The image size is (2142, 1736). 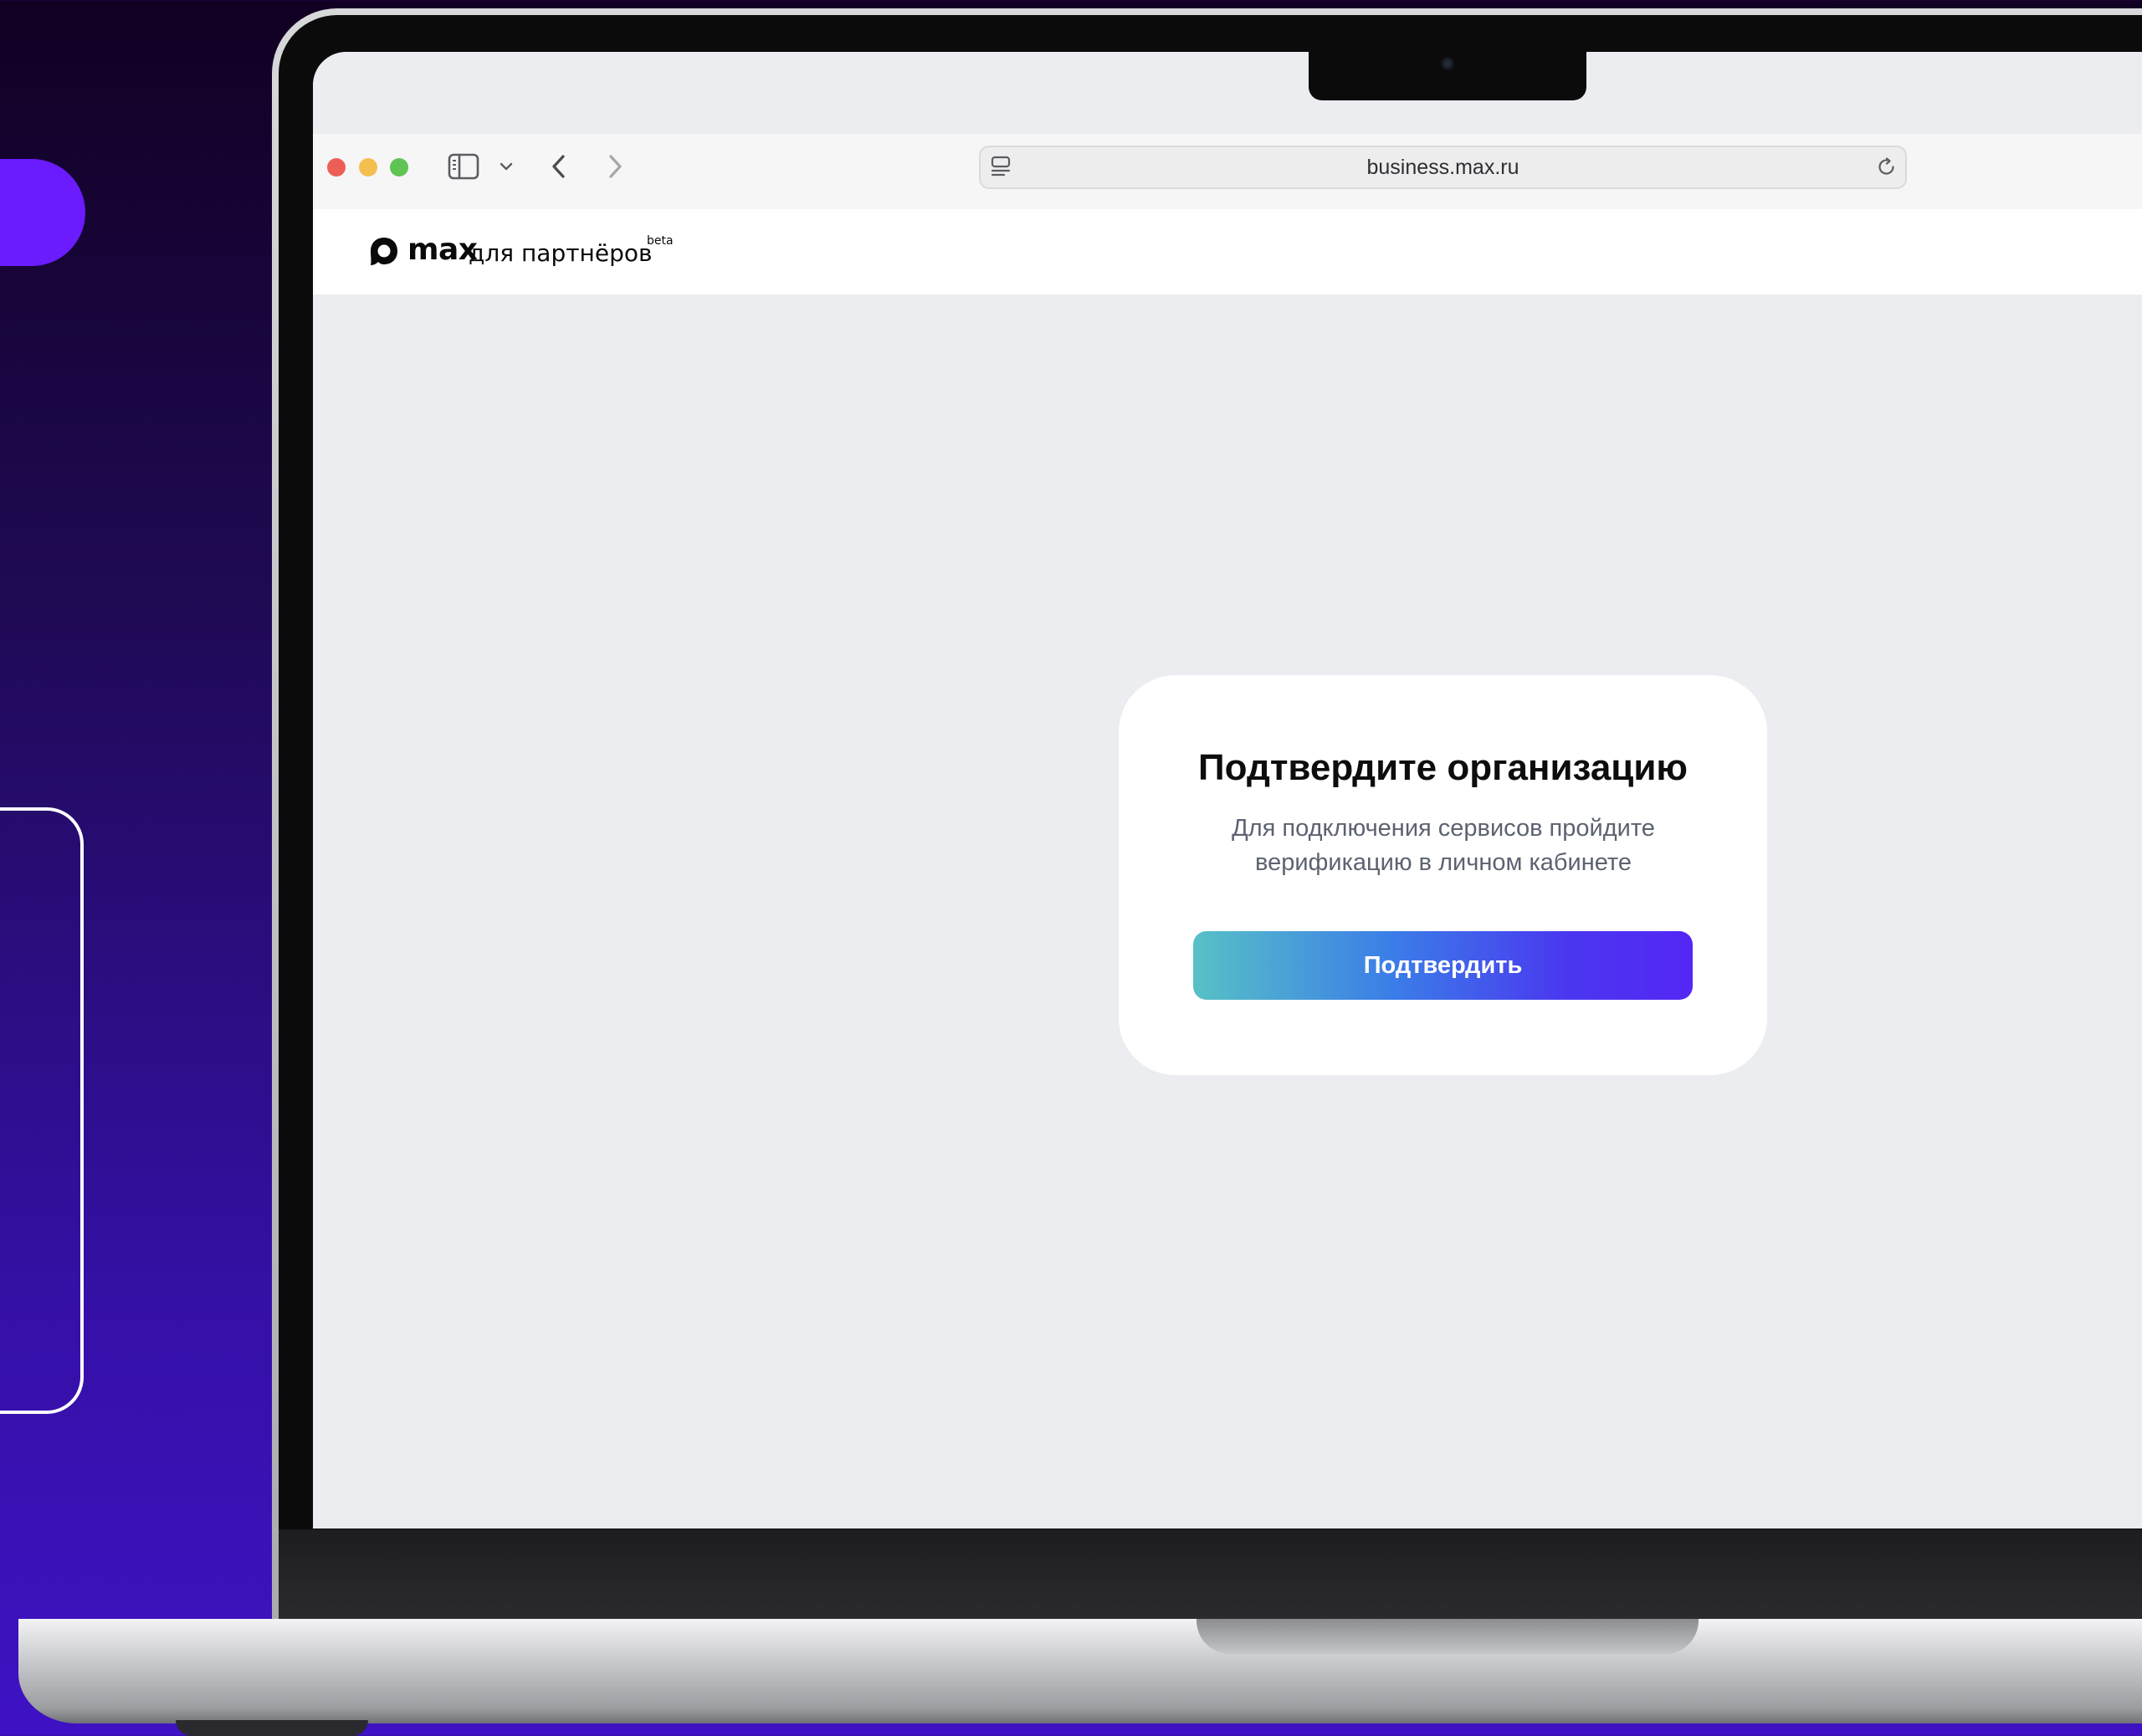 I want to click on card-description-line-2: верификацию в личном кабинете, so click(x=1443, y=862).